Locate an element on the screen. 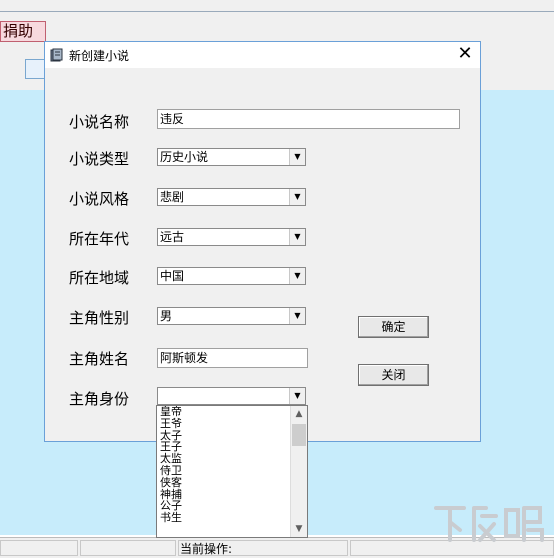 This screenshot has width=554, height=558. ok-button: 确定 is located at coordinates (393, 327).